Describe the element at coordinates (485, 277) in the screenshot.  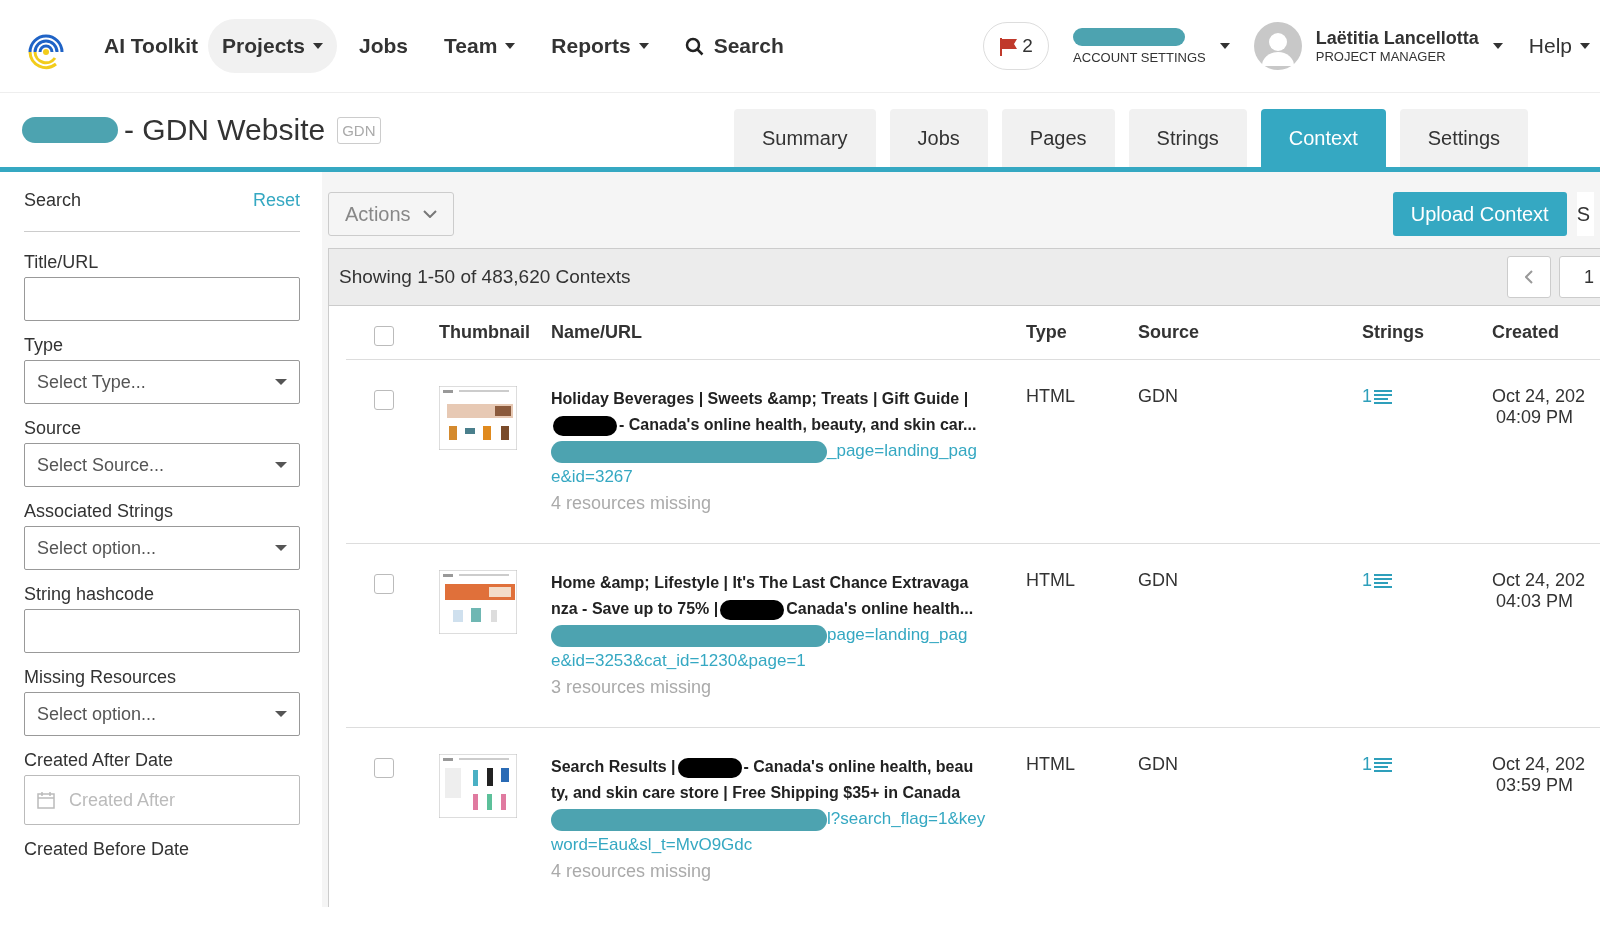
I see `results-count: Showing 1-50 of 483,620 Contexts` at that location.